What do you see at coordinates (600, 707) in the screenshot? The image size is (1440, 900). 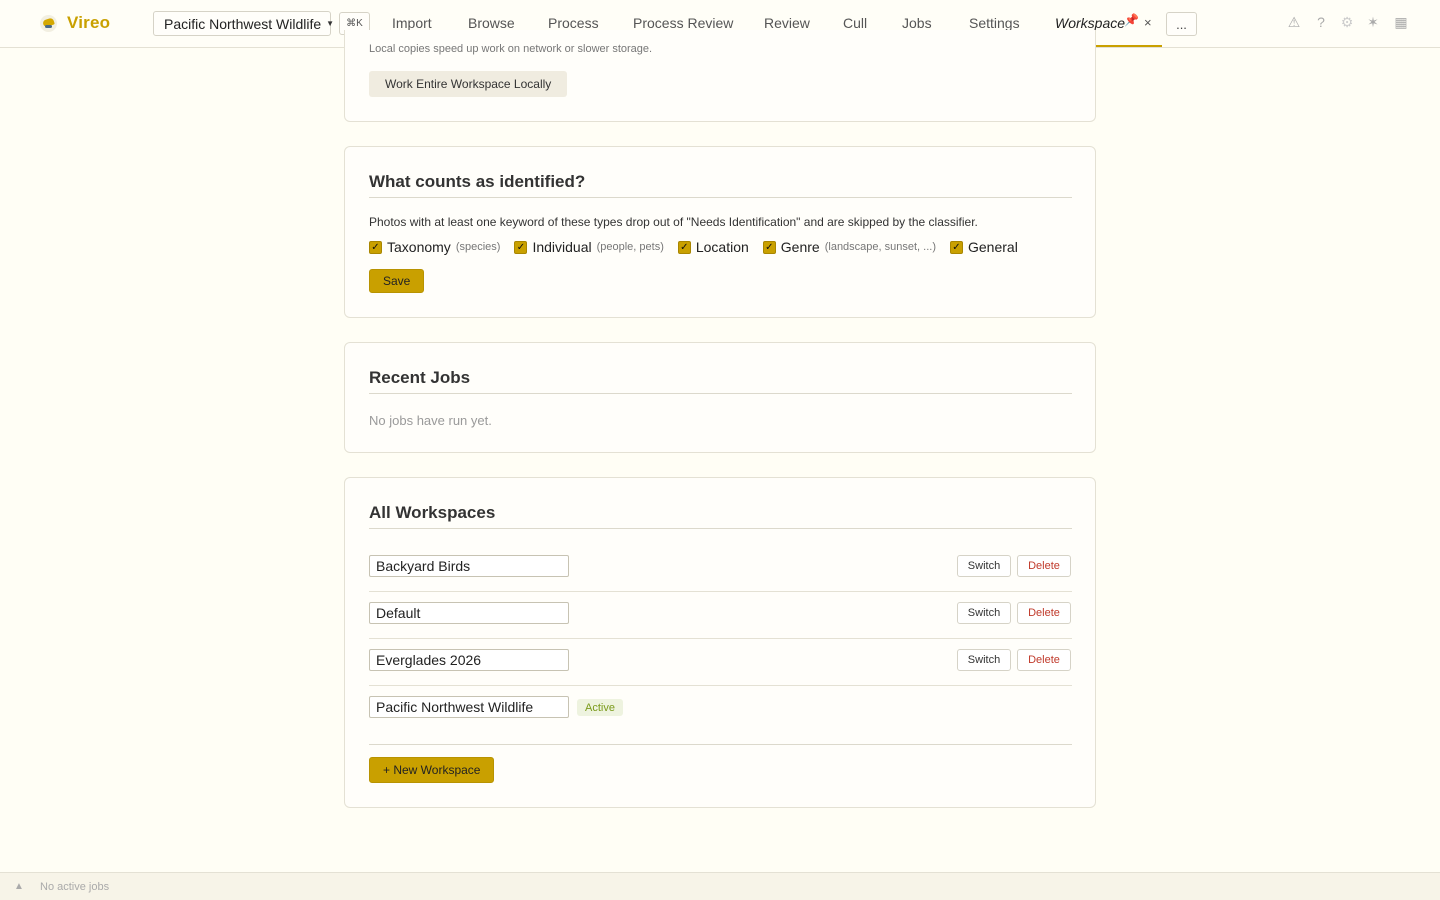 I see `active-badge: Active` at bounding box center [600, 707].